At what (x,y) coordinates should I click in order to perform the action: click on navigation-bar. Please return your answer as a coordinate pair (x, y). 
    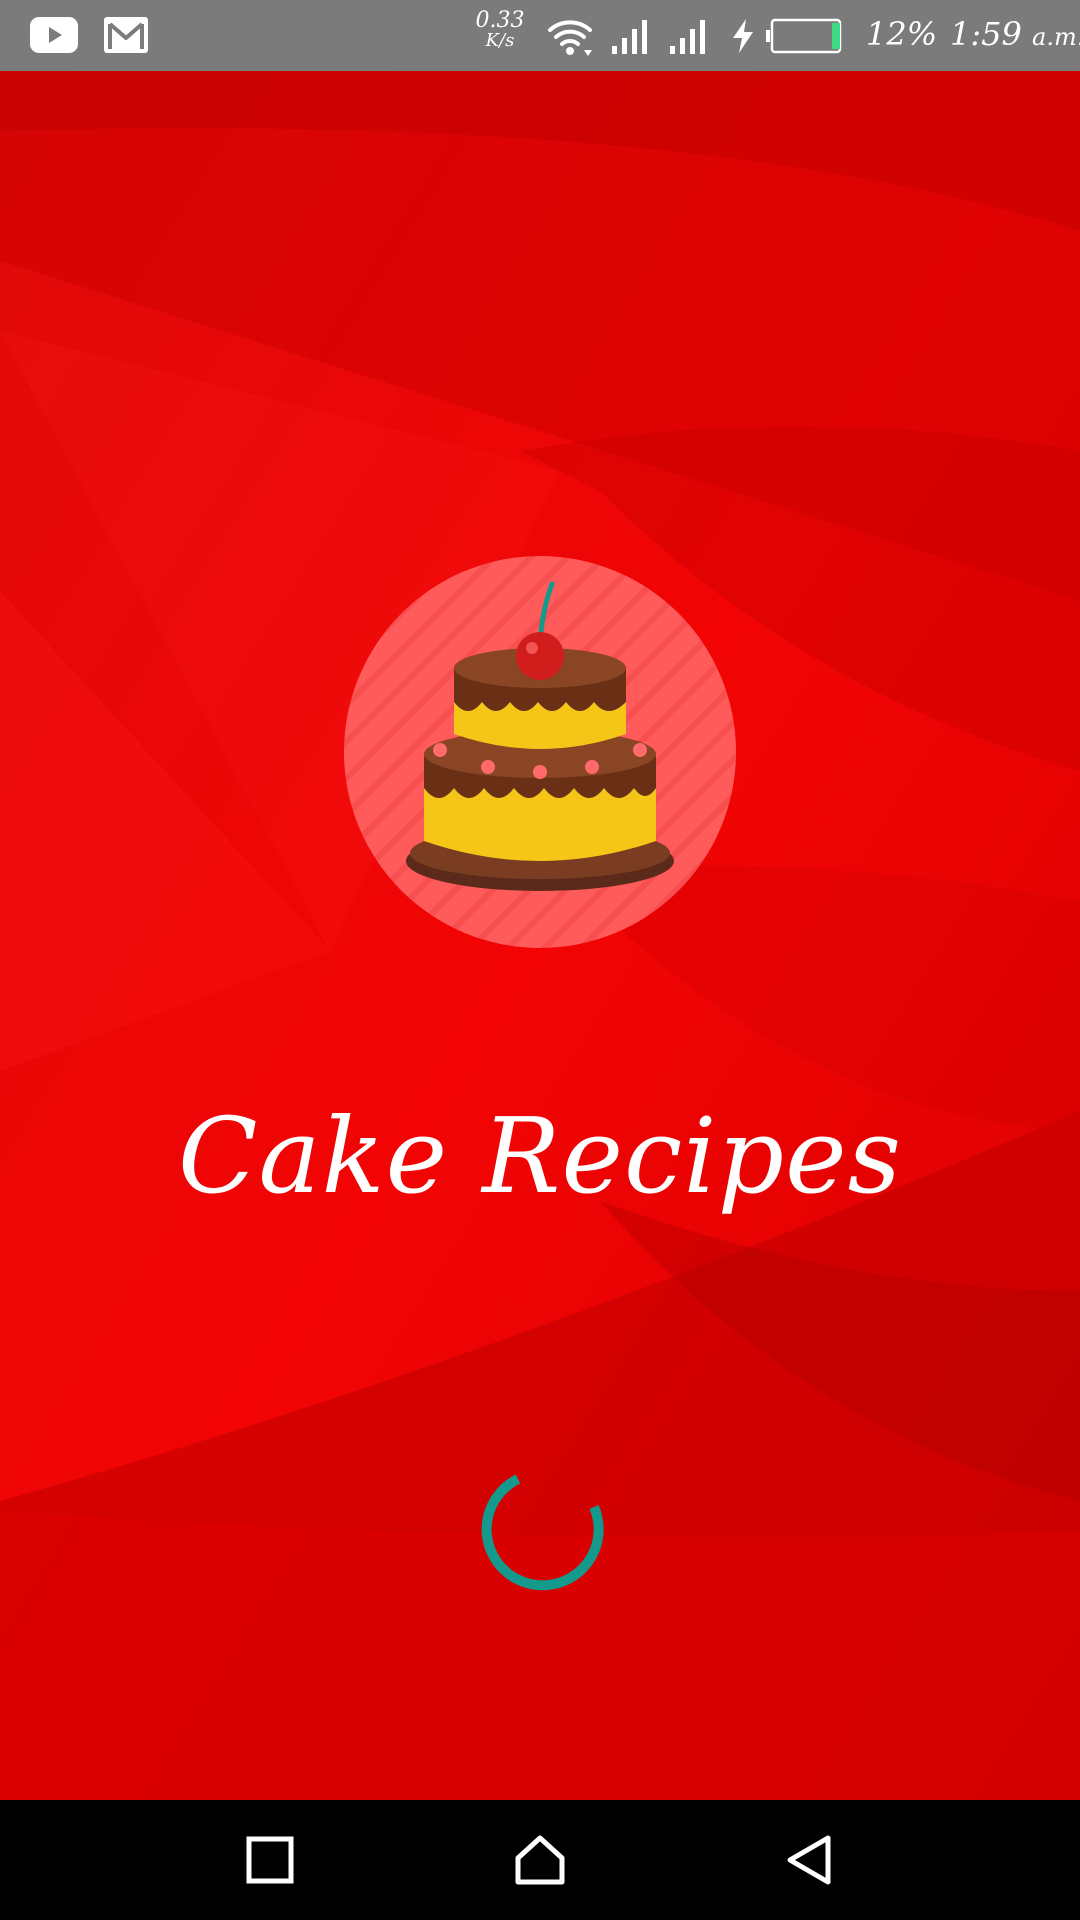
    Looking at the image, I should click on (540, 1860).